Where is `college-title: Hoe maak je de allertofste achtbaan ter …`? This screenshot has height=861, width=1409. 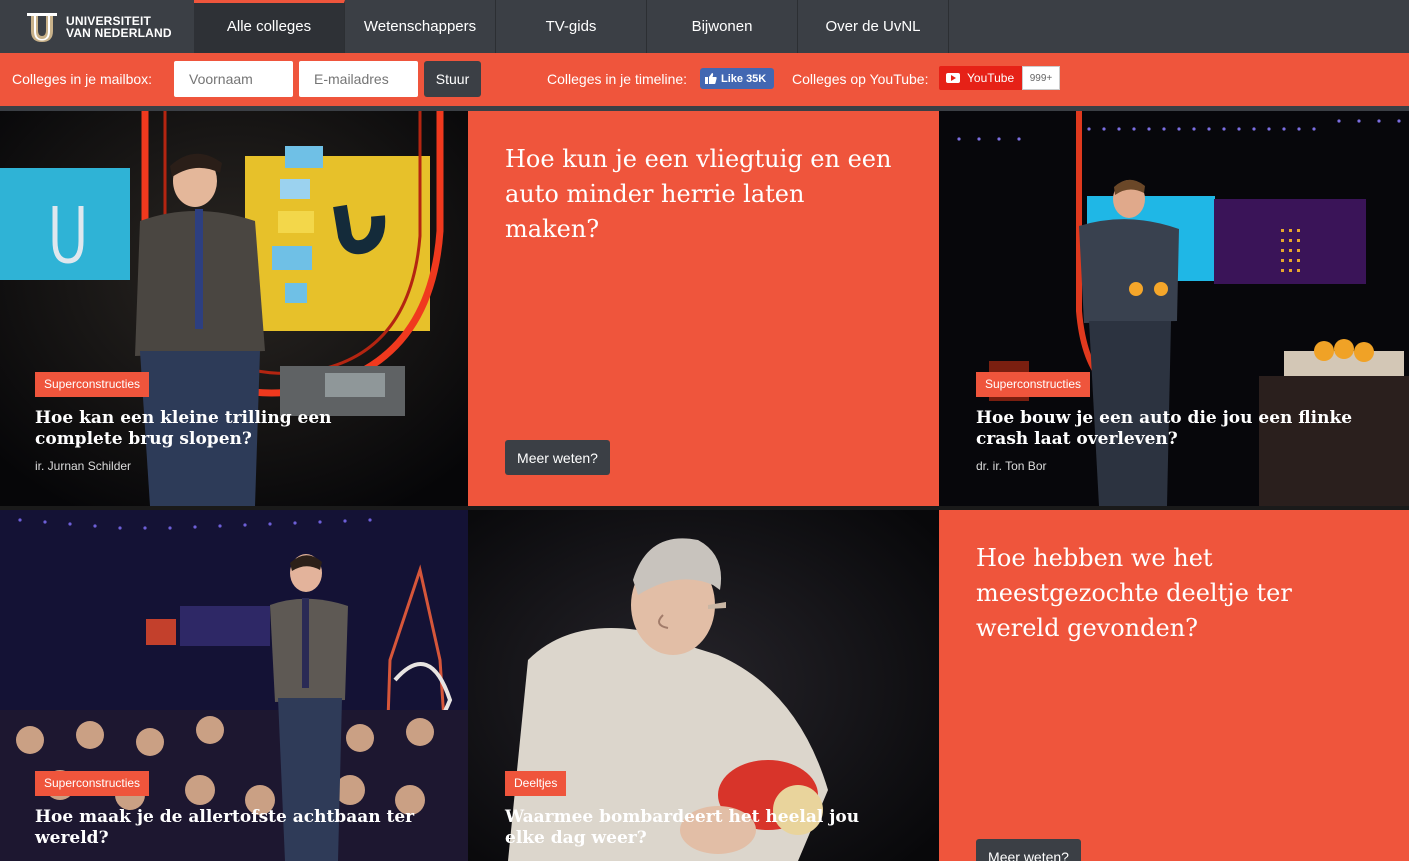
college-title: Hoe maak je de allertofste achtbaan ter … is located at coordinates (225, 828).